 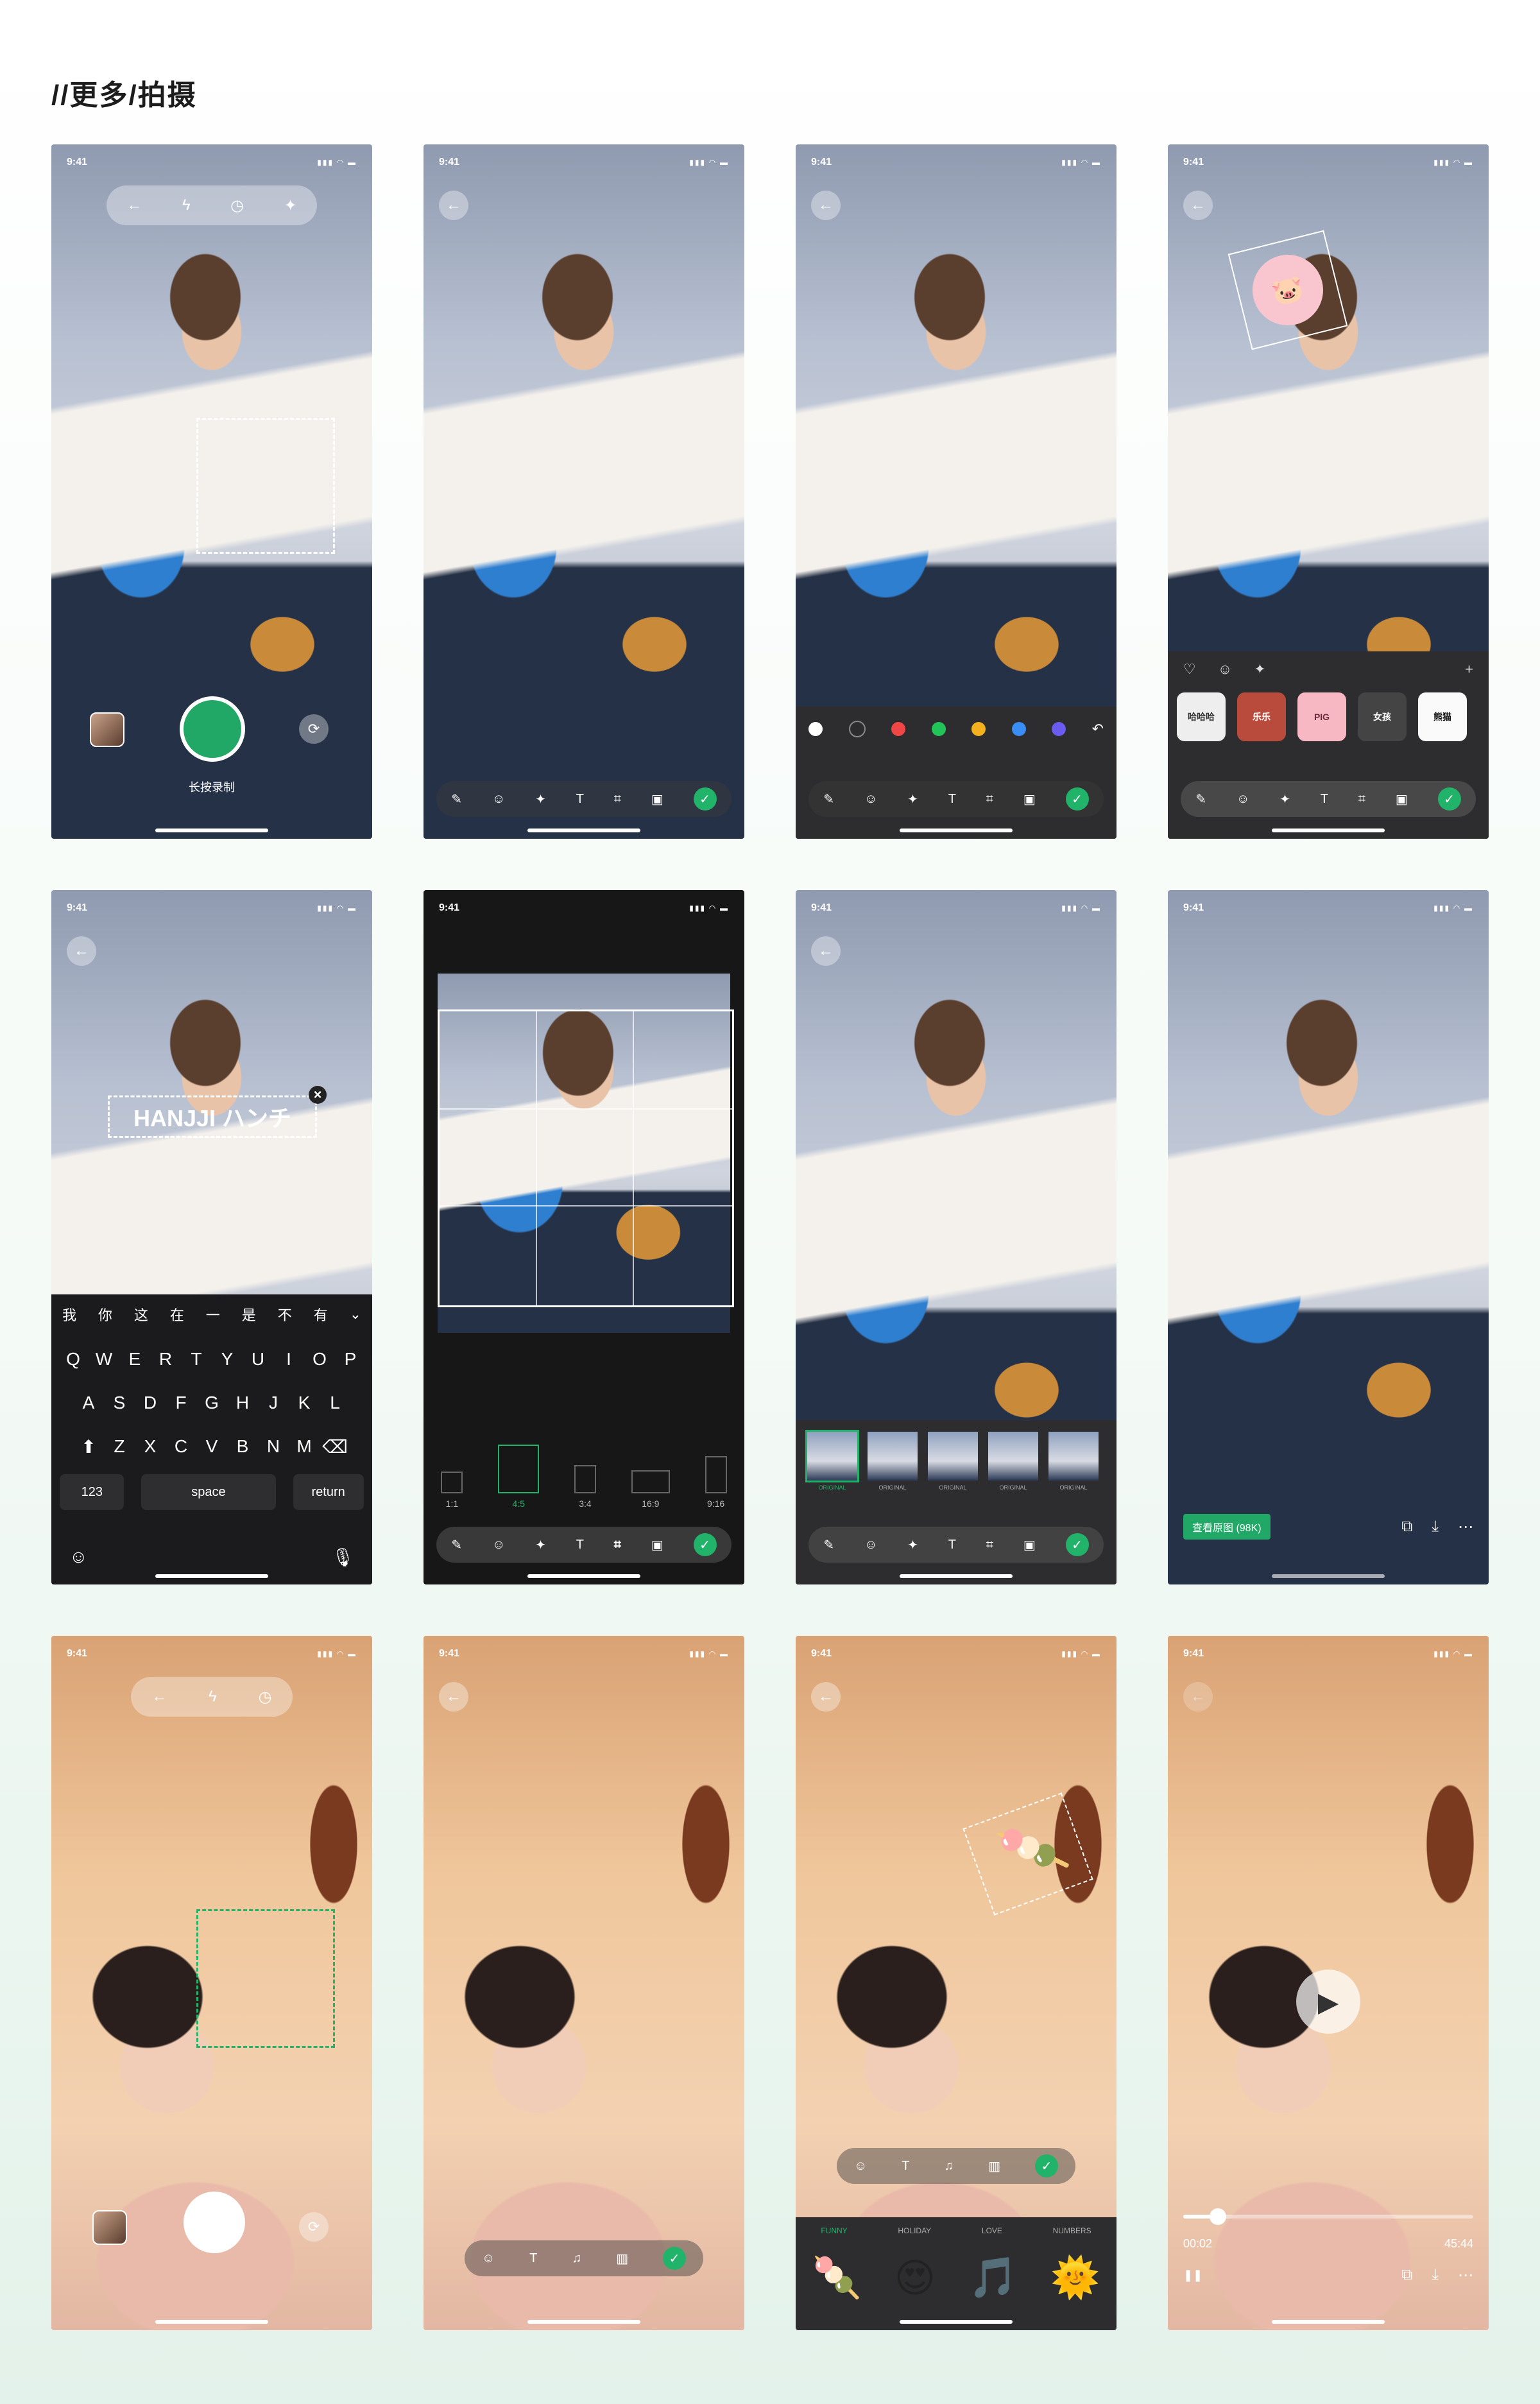 What do you see at coordinates (979, 729) in the screenshot?
I see `color-yellow` at bounding box center [979, 729].